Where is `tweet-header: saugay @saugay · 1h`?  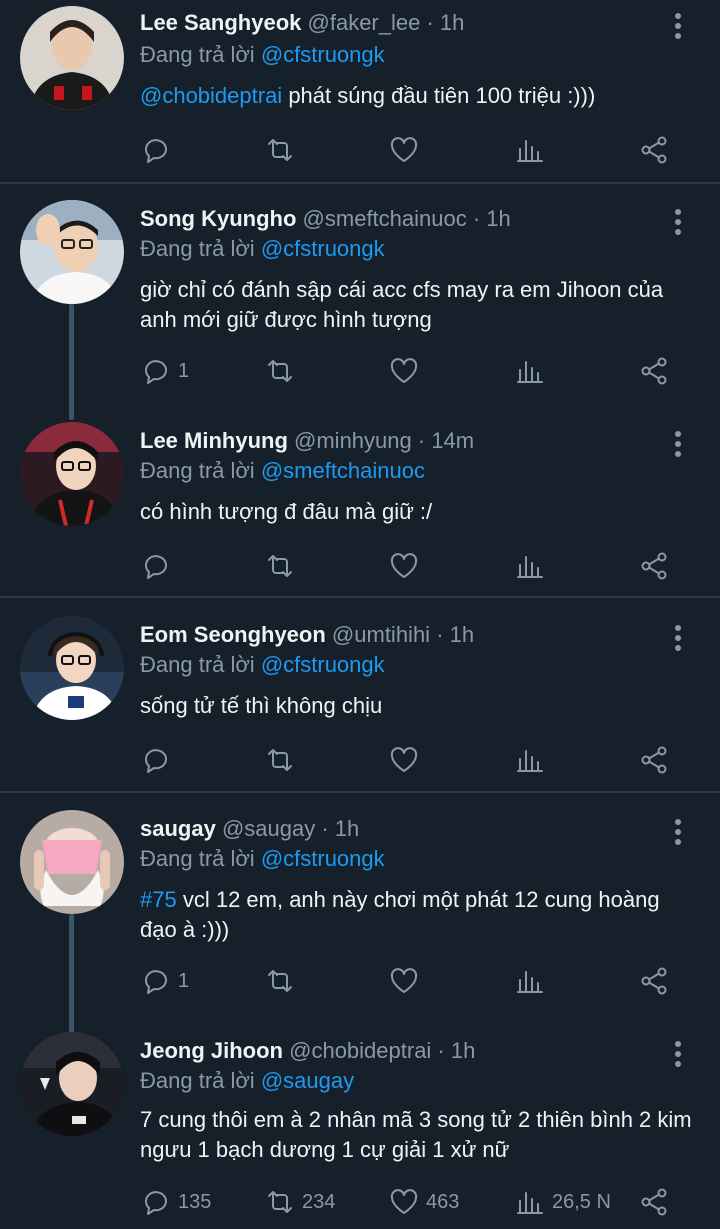
tweet-header: saugay @saugay · 1h is located at coordinates (249, 829).